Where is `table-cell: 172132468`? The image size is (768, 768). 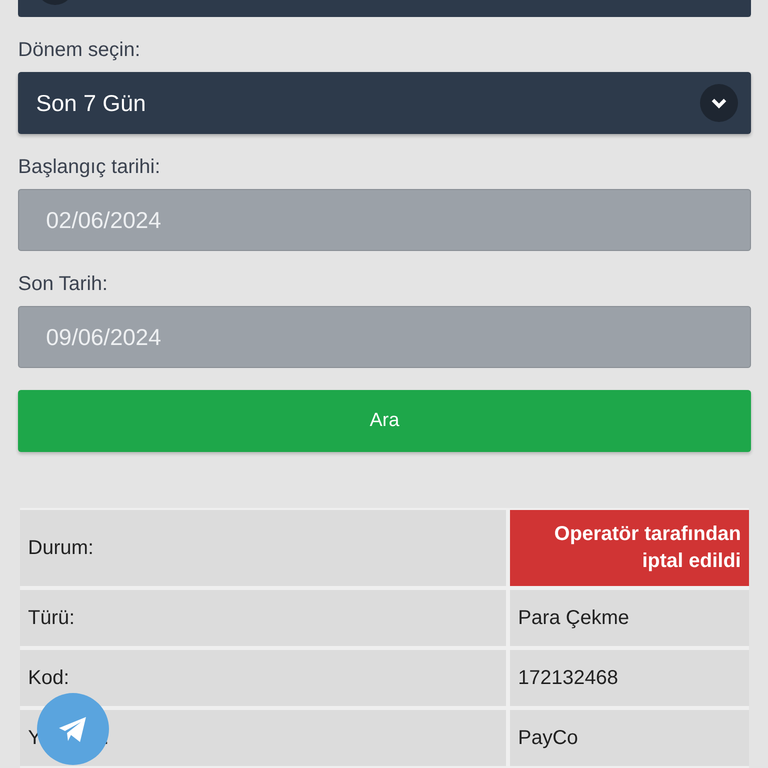 table-cell: 172132468 is located at coordinates (629, 678).